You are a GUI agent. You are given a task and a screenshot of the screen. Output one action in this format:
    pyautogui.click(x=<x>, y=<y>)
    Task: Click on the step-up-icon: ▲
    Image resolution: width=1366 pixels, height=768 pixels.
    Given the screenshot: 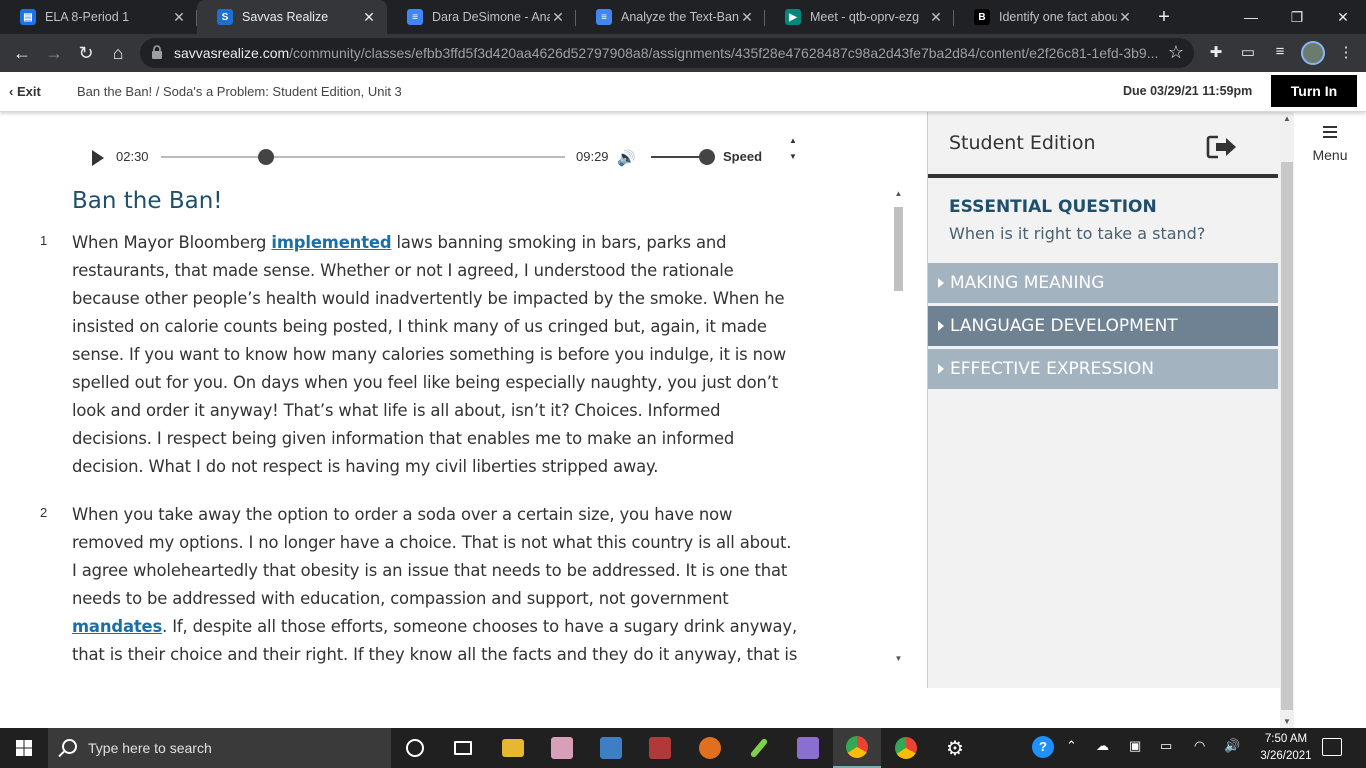 What is the action you would take?
    pyautogui.click(x=793, y=141)
    